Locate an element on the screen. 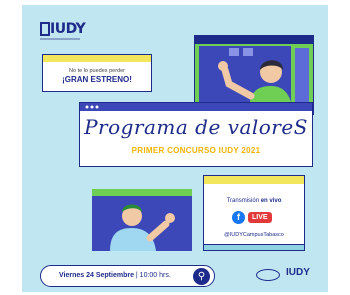 The image size is (350, 295). promo-window: No te lo puedes perder ¡GRAN ESTRENO! is located at coordinates (97, 73).